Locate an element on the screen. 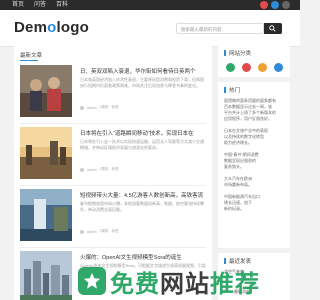 This screenshot has width=320, height=300. hot-text: 新的纪录。 is located at coordinates (234, 208).